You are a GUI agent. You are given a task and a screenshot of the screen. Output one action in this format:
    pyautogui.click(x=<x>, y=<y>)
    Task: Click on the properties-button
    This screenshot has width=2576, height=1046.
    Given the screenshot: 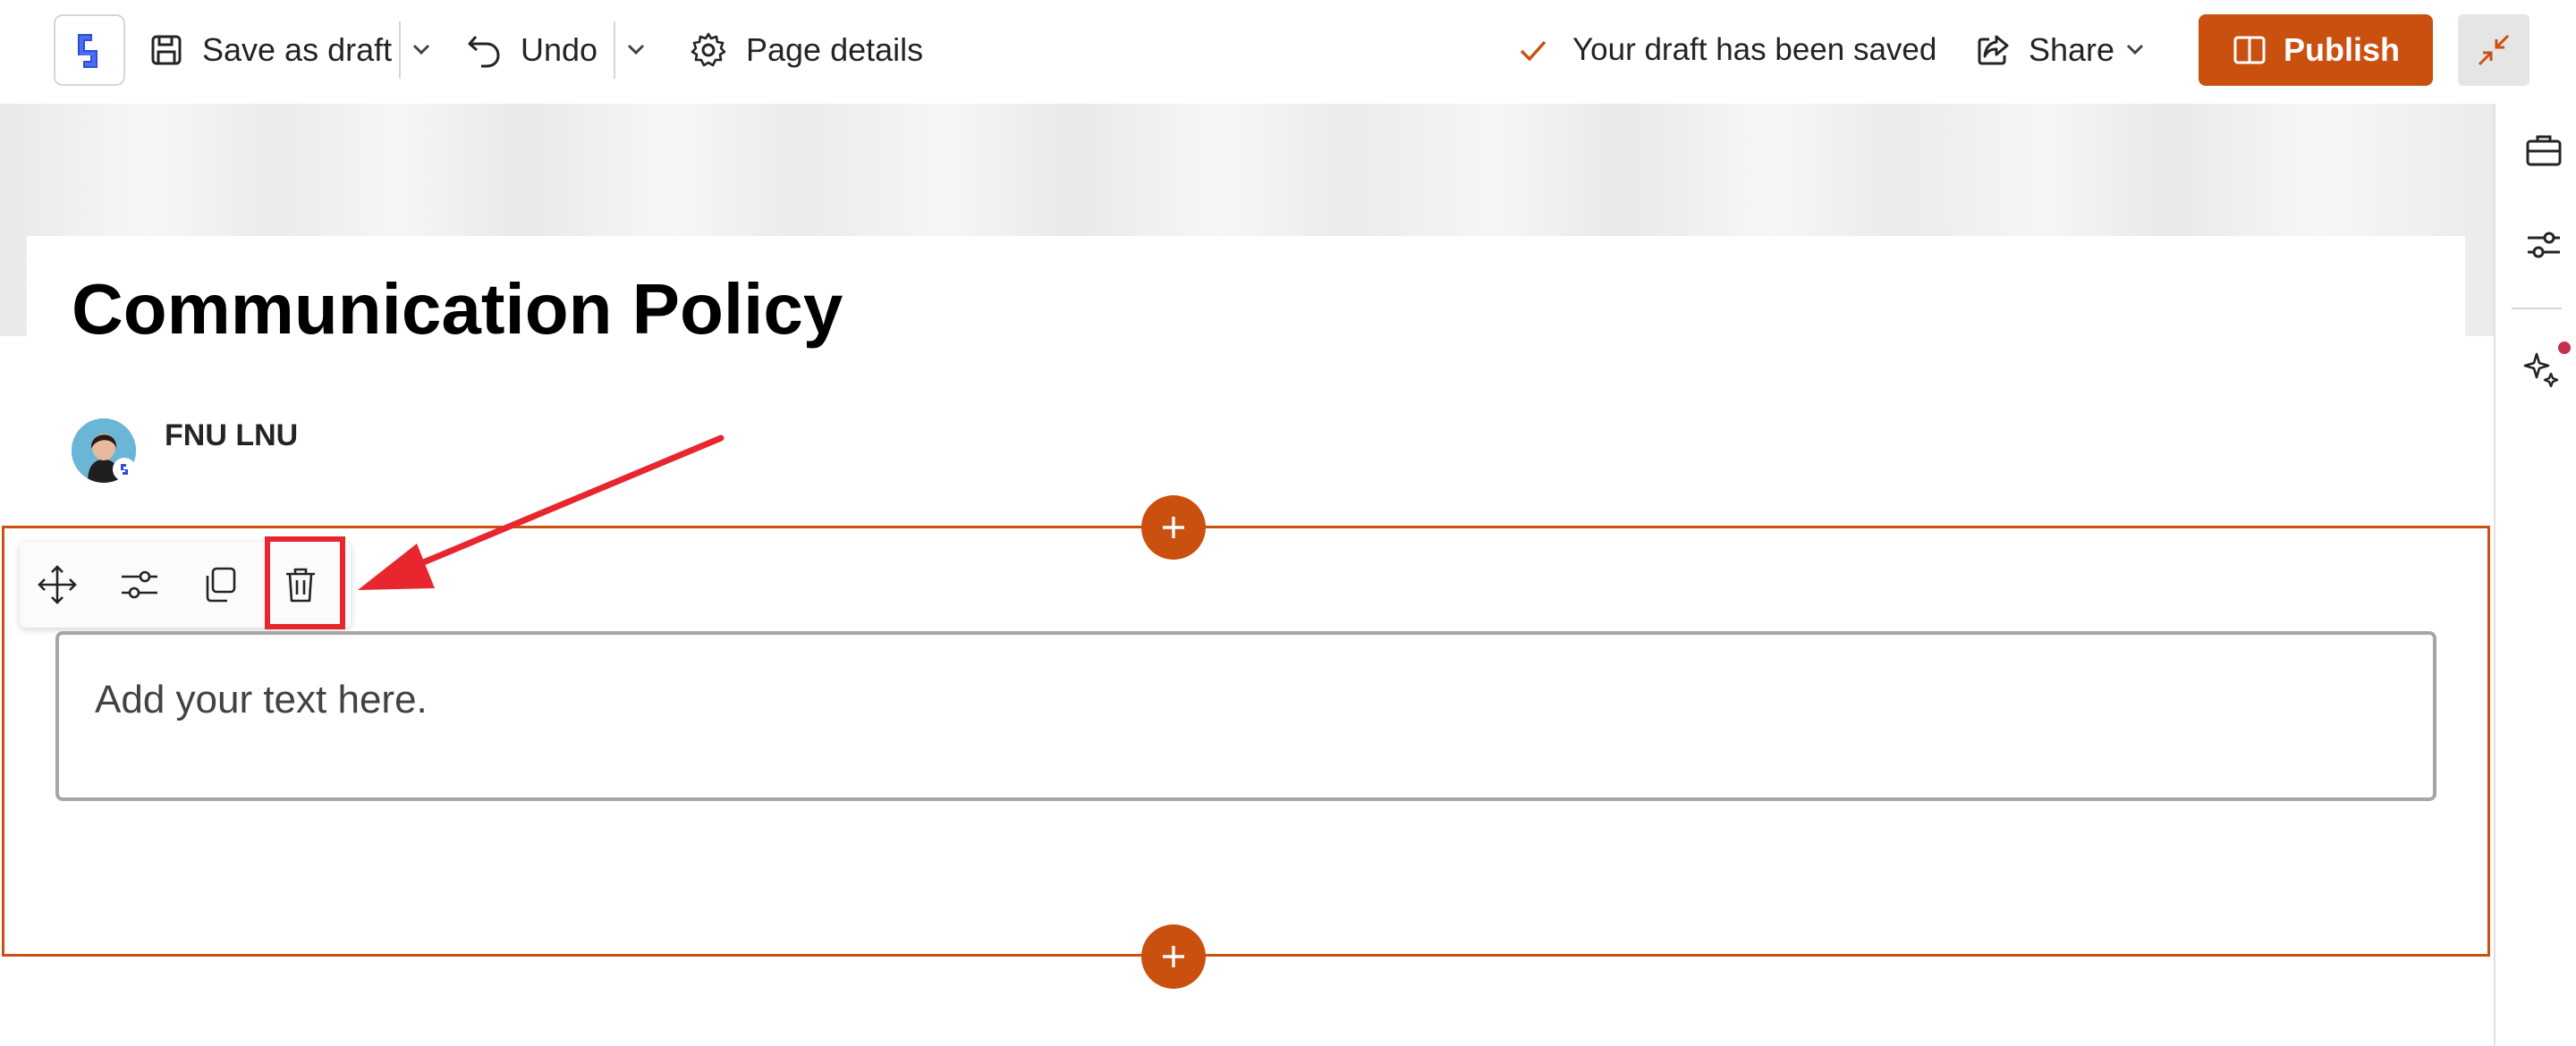 What is the action you would take?
    pyautogui.click(x=2543, y=247)
    